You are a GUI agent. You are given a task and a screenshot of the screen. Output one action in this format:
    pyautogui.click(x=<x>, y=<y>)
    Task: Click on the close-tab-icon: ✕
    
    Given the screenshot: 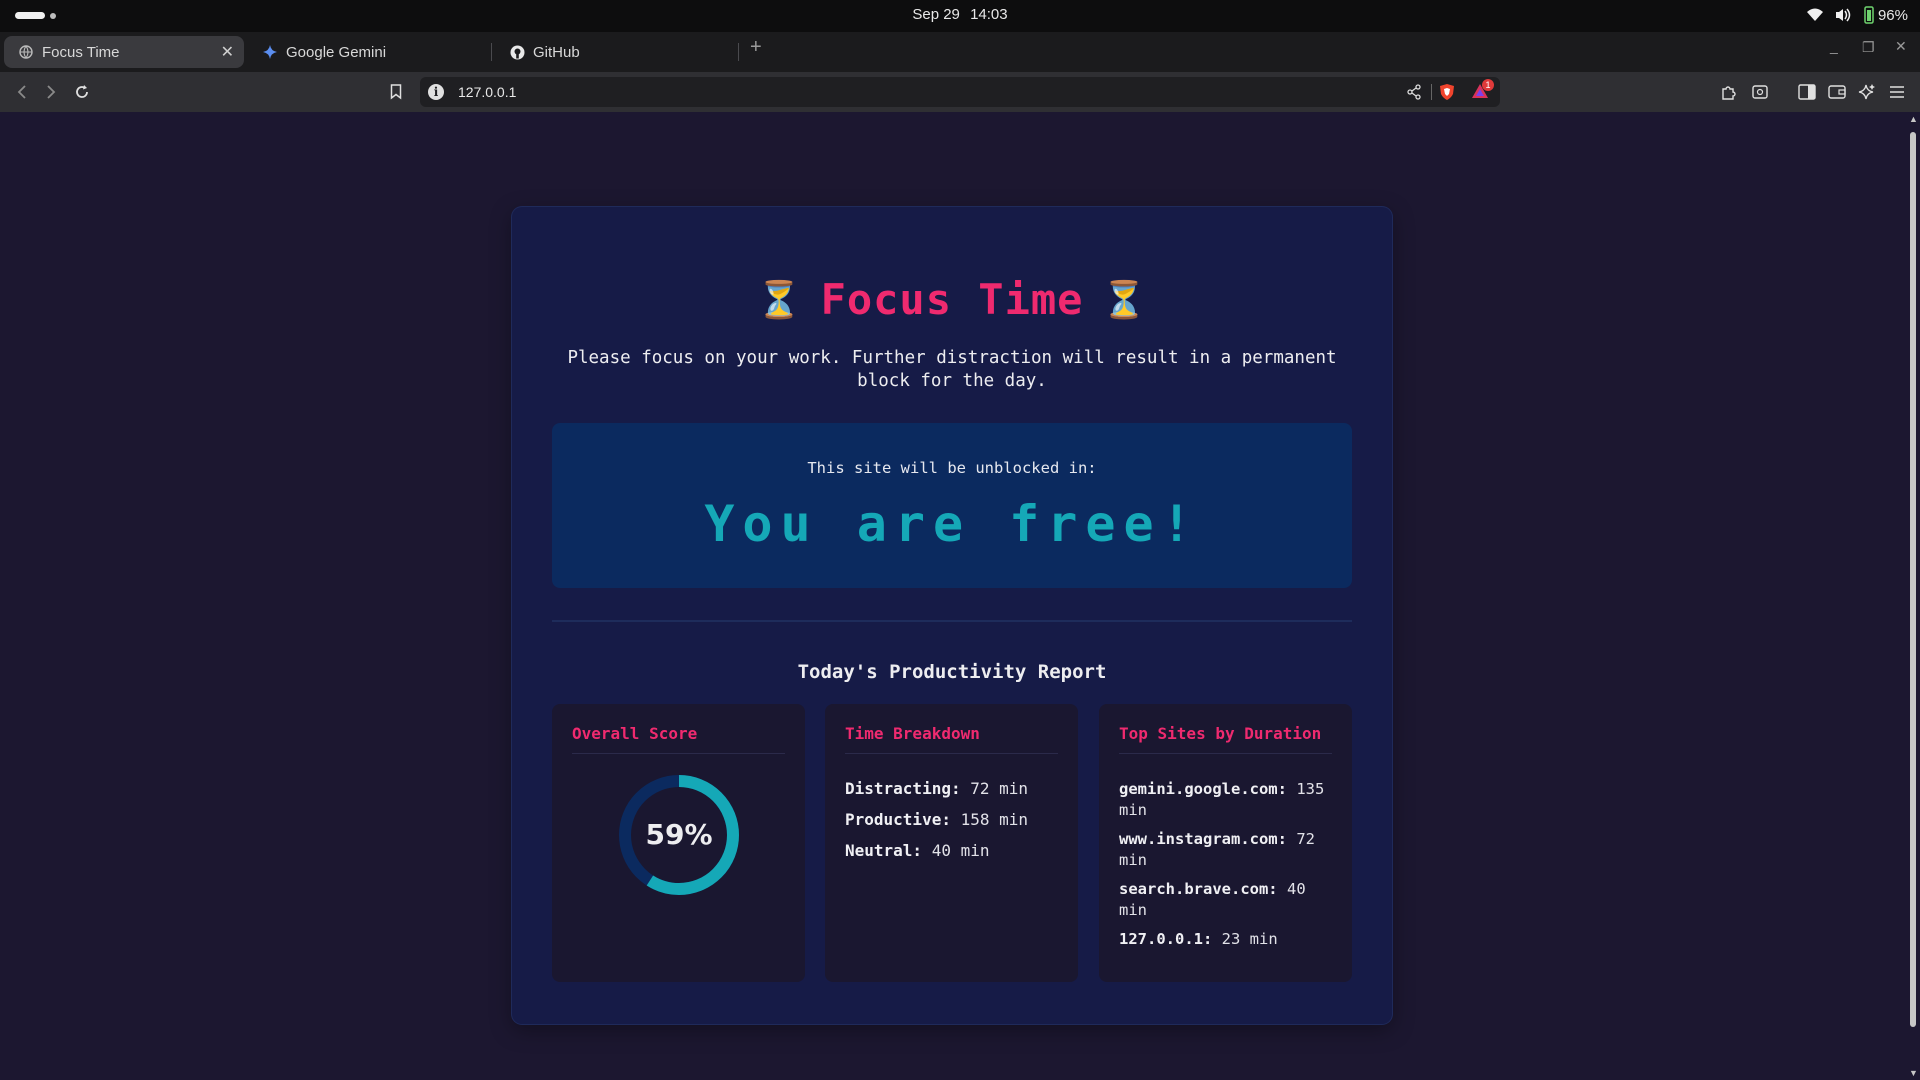 What is the action you would take?
    pyautogui.click(x=227, y=52)
    